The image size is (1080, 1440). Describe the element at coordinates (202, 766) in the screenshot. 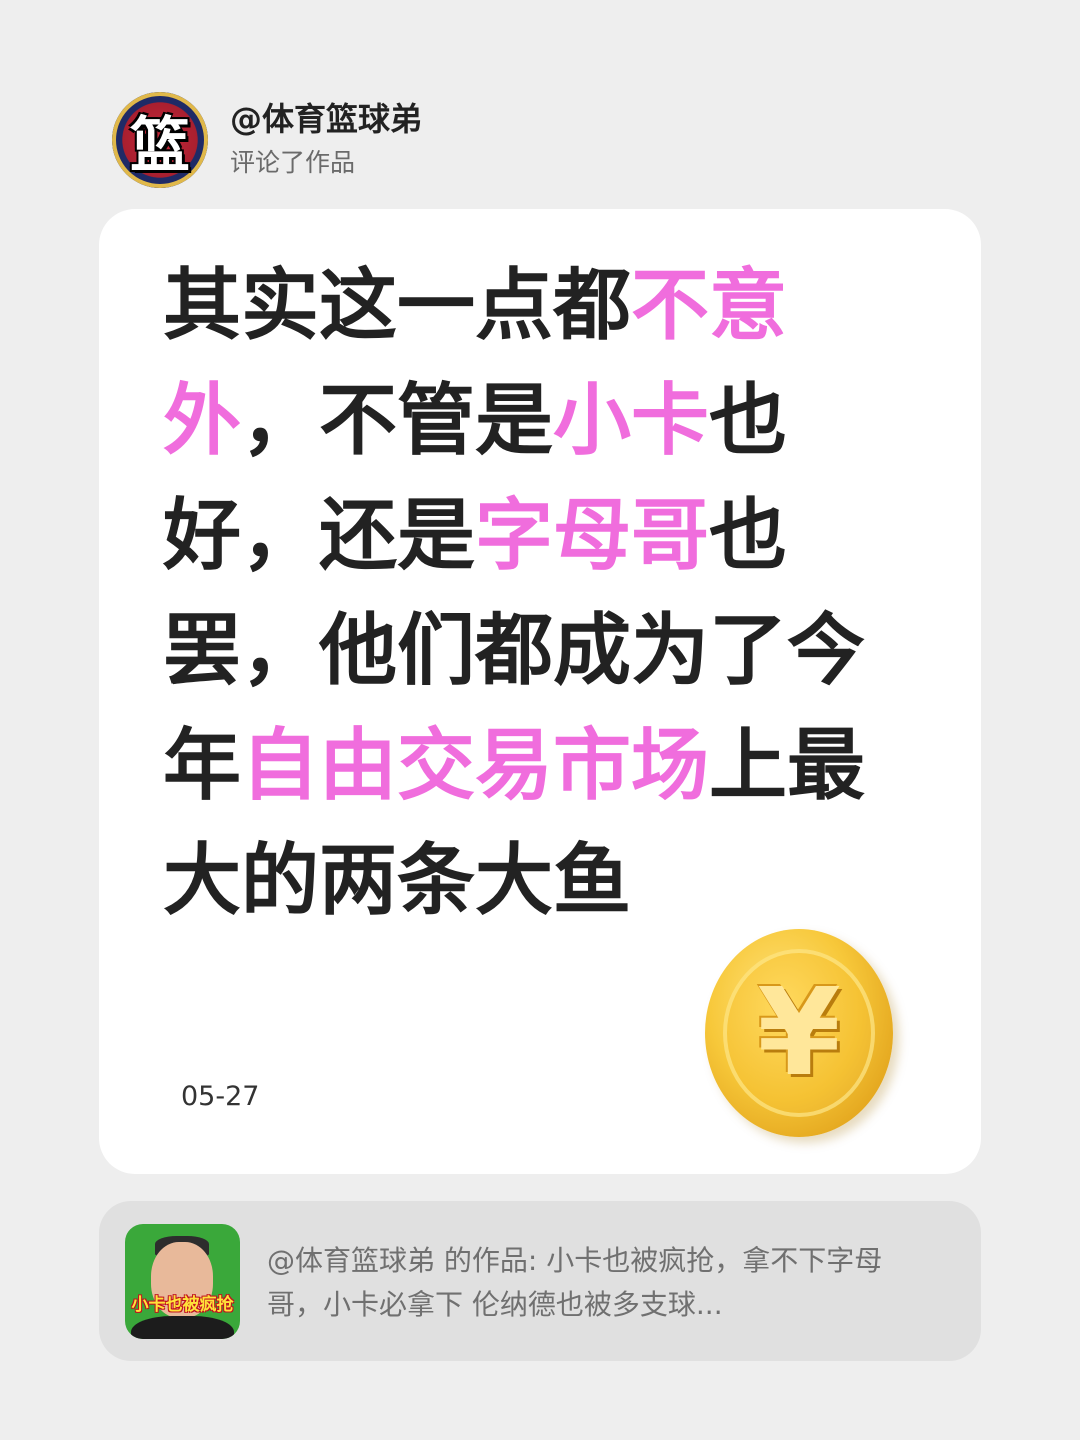

I see `comment-segment: 年` at that location.